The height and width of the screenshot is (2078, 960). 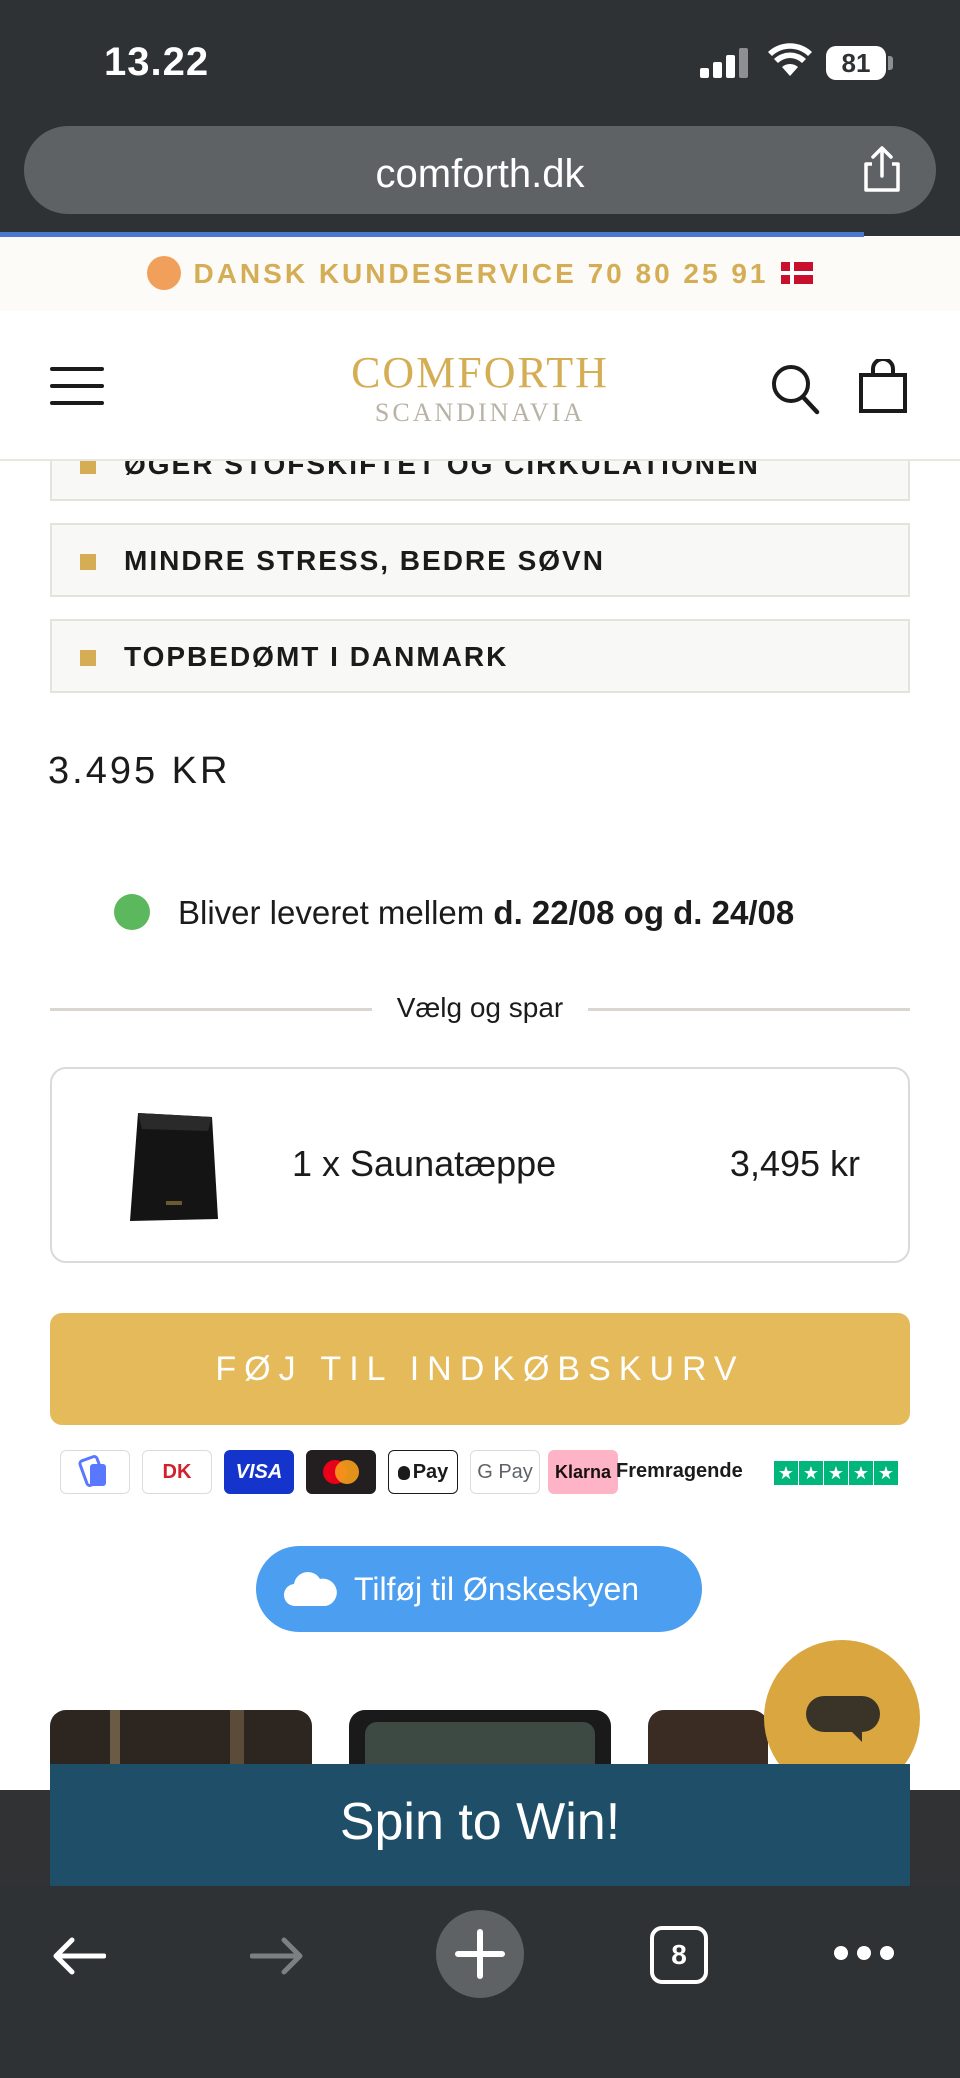 What do you see at coordinates (364, 560) in the screenshot?
I see `benefit-label: MINDRE STRESS, BEDRE SØVN` at bounding box center [364, 560].